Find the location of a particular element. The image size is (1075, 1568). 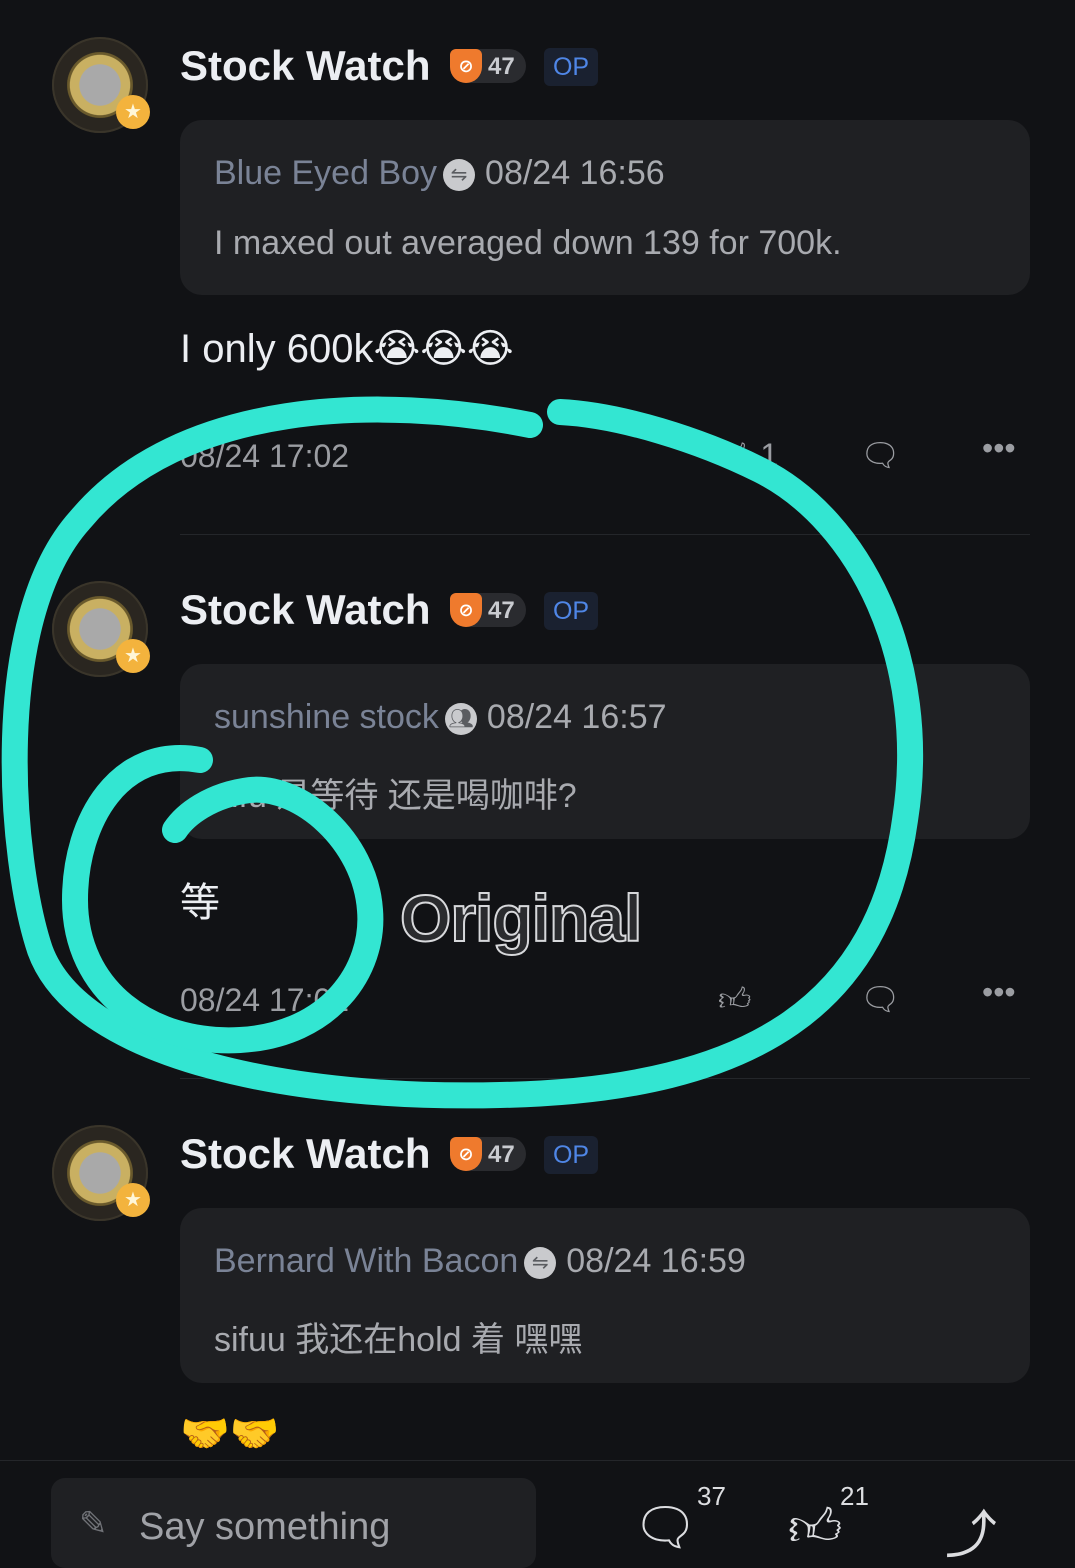

quoted-text: sifu 是等待 还是喝咖啡? is located at coordinates (395, 796).